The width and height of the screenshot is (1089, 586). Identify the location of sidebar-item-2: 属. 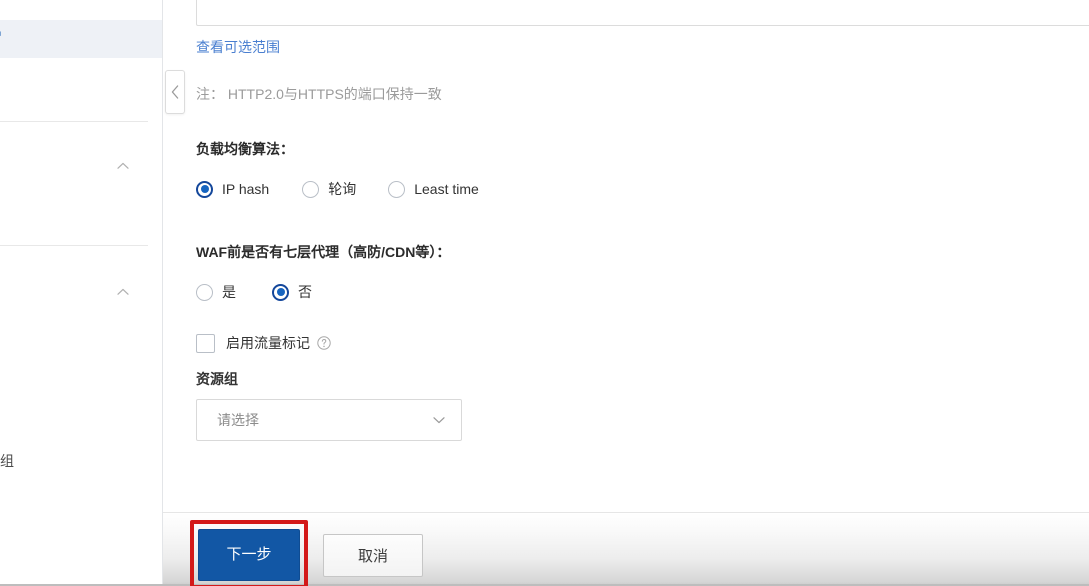
(81, 200).